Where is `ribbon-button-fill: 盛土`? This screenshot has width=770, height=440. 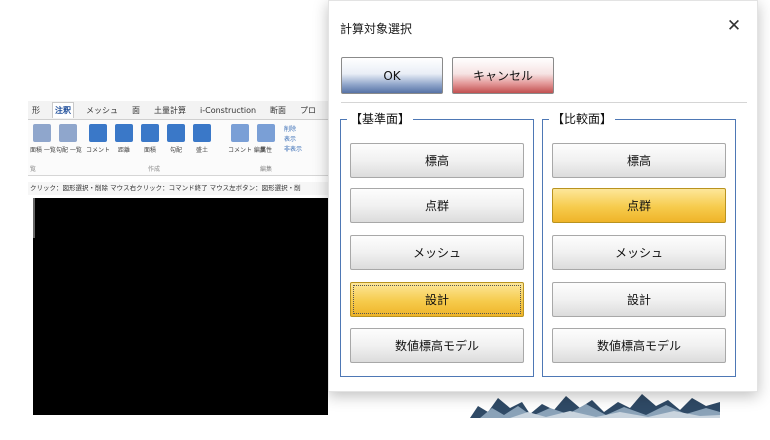
ribbon-button-fill: 盛土 is located at coordinates (202, 139).